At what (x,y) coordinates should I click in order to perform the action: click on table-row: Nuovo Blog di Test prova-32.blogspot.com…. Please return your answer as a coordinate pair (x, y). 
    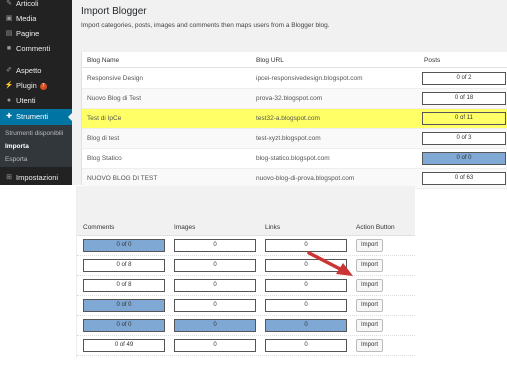
    Looking at the image, I should click on (294, 99).